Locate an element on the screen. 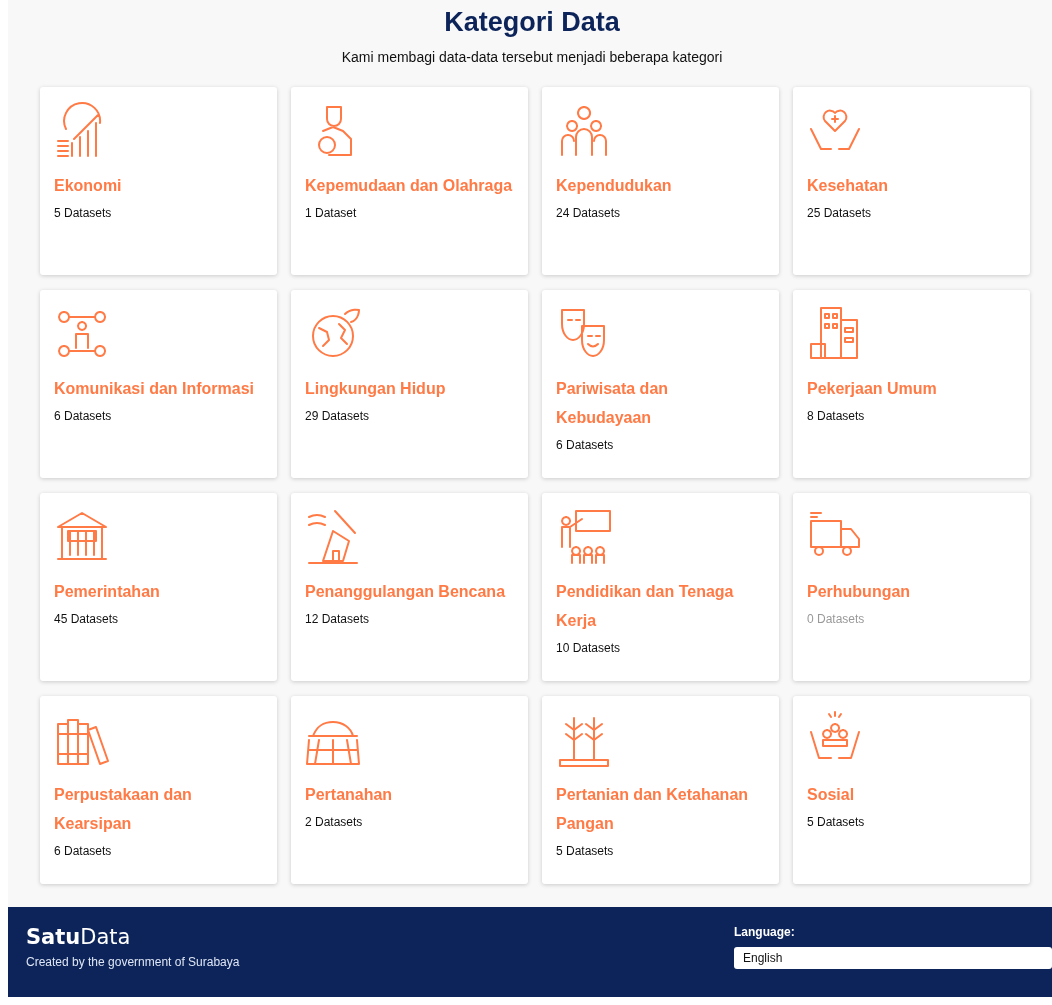 Image resolution: width=1052 pixels, height=1005 pixels. page-subtitle: Kami membagi data-data tersebut menjadi beberapa kategori is located at coordinates (532, 57).